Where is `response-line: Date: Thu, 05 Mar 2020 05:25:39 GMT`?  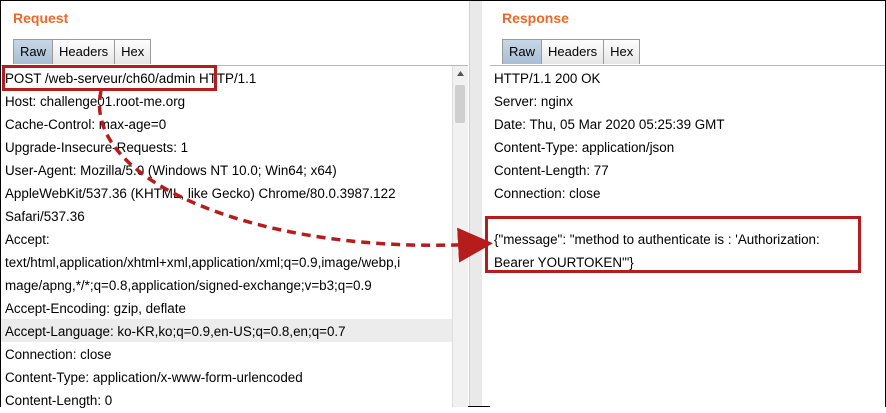
response-line: Date: Thu, 05 Mar 2020 05:25:39 GMT is located at coordinates (609, 124).